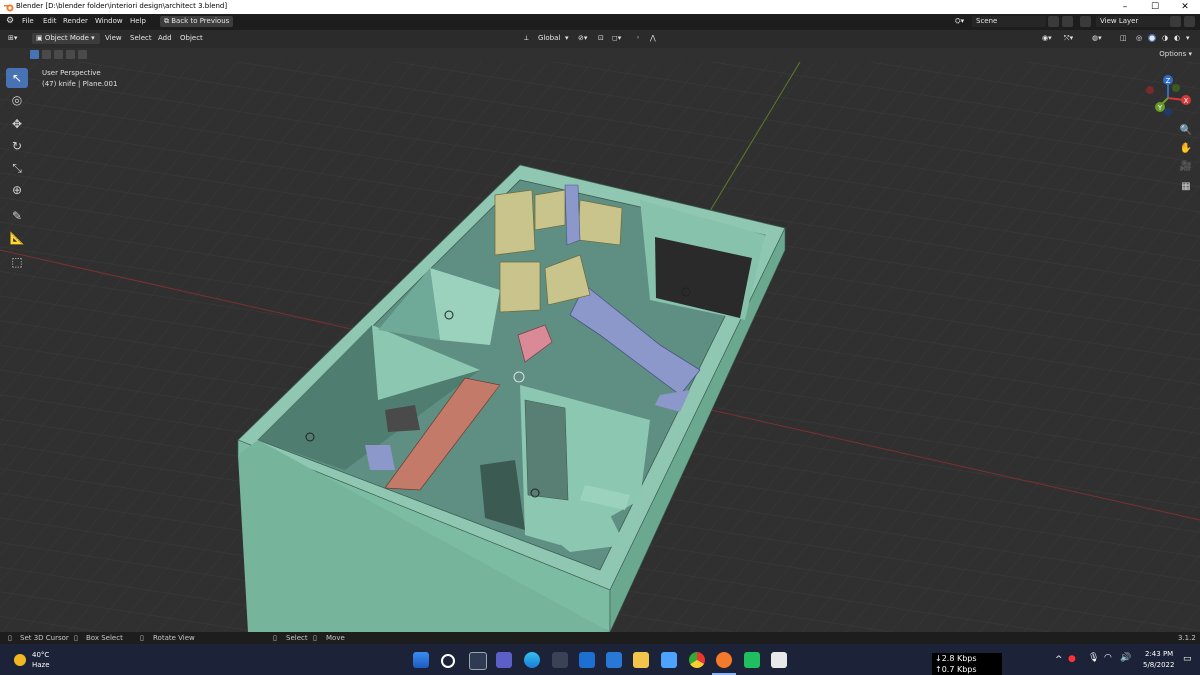  What do you see at coordinates (515, 222) in the screenshot?
I see `kitchen-cabinet` at bounding box center [515, 222].